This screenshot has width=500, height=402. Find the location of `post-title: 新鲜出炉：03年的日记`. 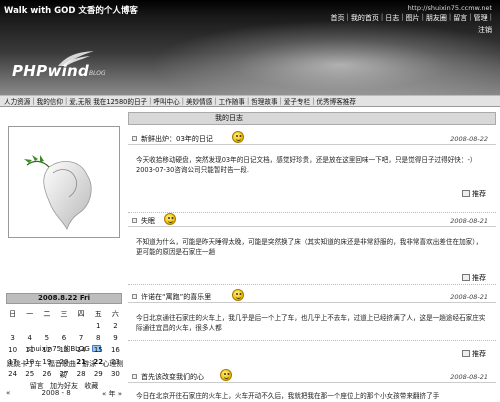

post-title: 新鲜出炉：03年的日记 is located at coordinates (177, 139).